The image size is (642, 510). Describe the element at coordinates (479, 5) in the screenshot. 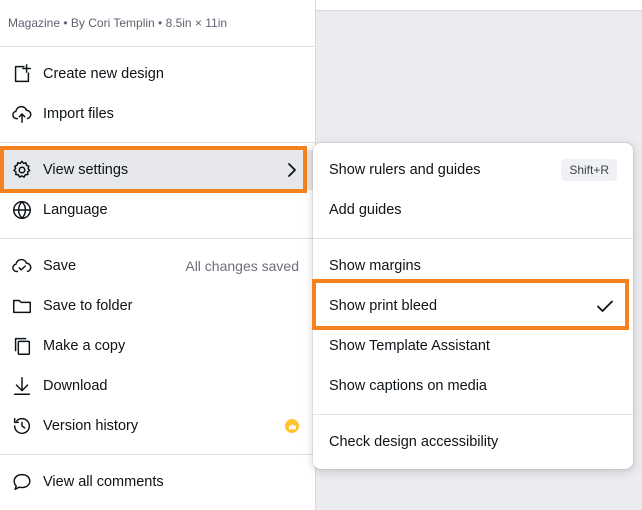

I see `canvas-top-bar` at that location.